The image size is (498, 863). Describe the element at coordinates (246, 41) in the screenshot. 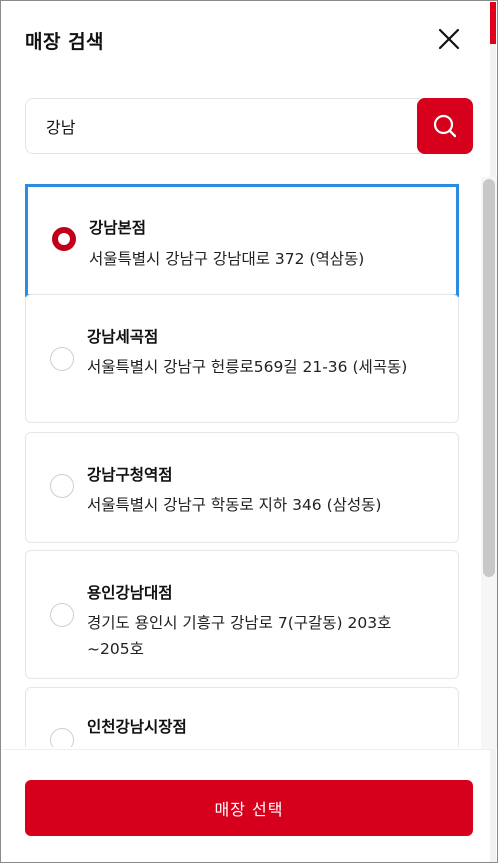

I see `modal-header: 매장 검색` at that location.